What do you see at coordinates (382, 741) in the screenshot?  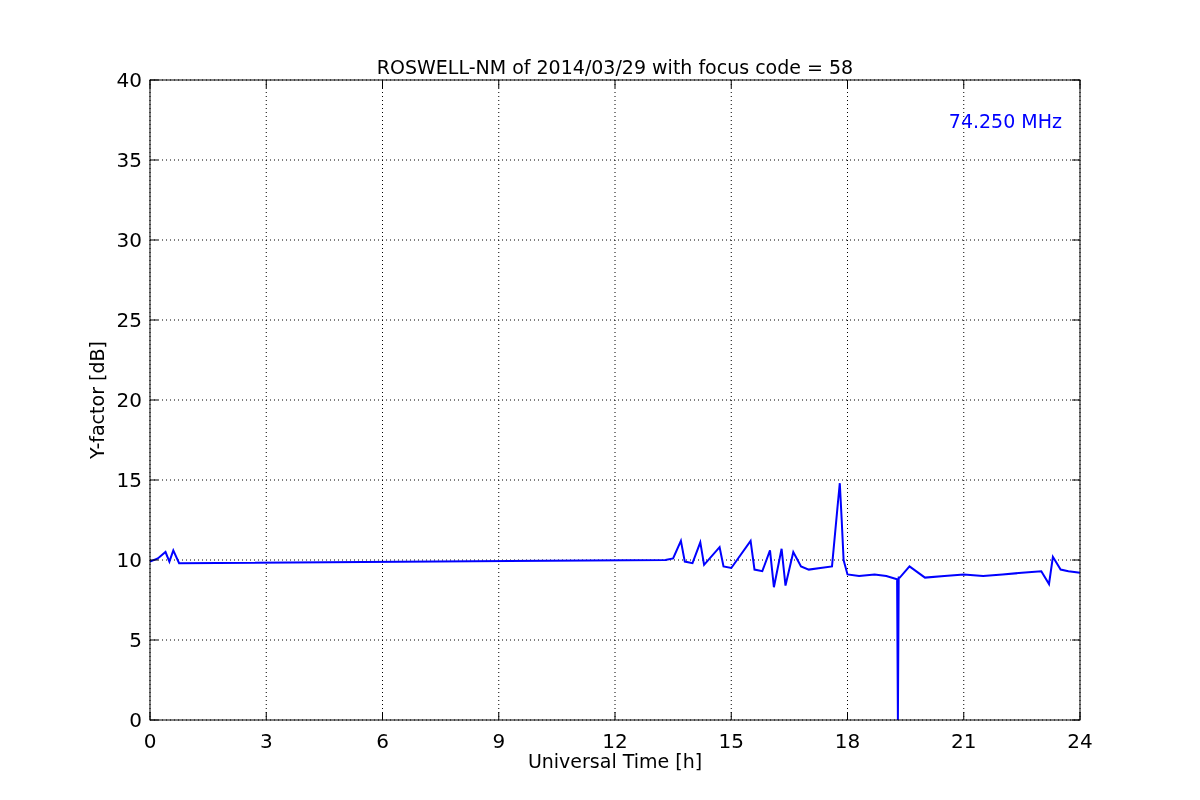 I see `x-tick-label: 6` at bounding box center [382, 741].